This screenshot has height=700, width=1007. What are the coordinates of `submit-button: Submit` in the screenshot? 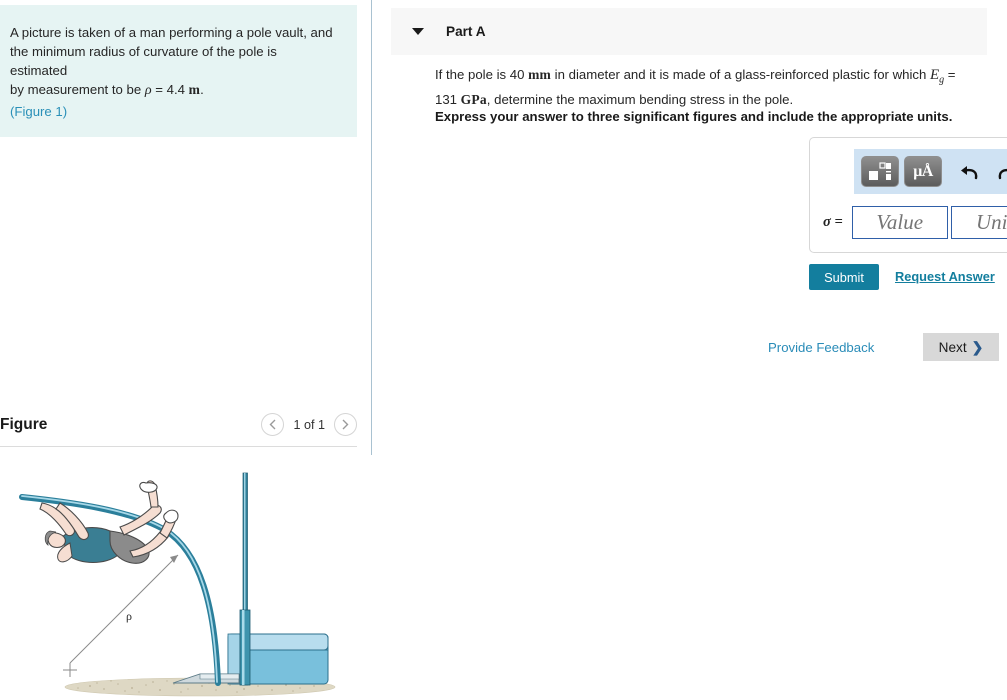 It's located at (844, 277).